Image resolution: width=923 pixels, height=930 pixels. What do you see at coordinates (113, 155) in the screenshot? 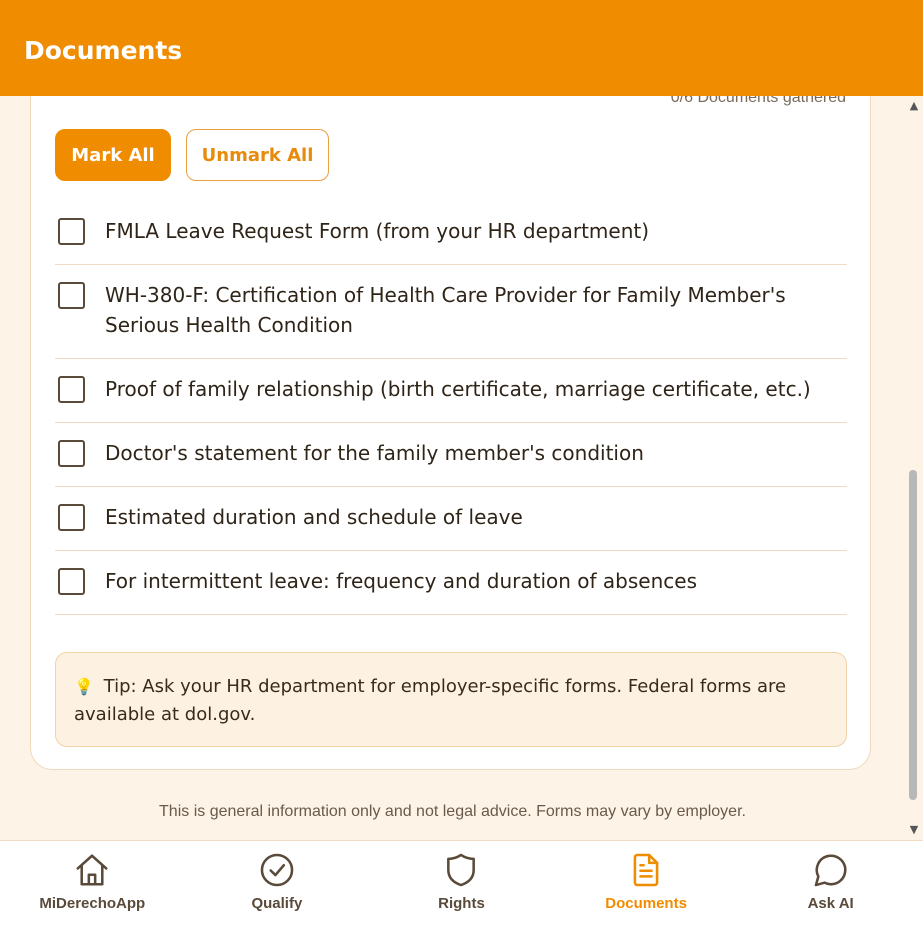
I see `mark-all-button: Mark All` at bounding box center [113, 155].